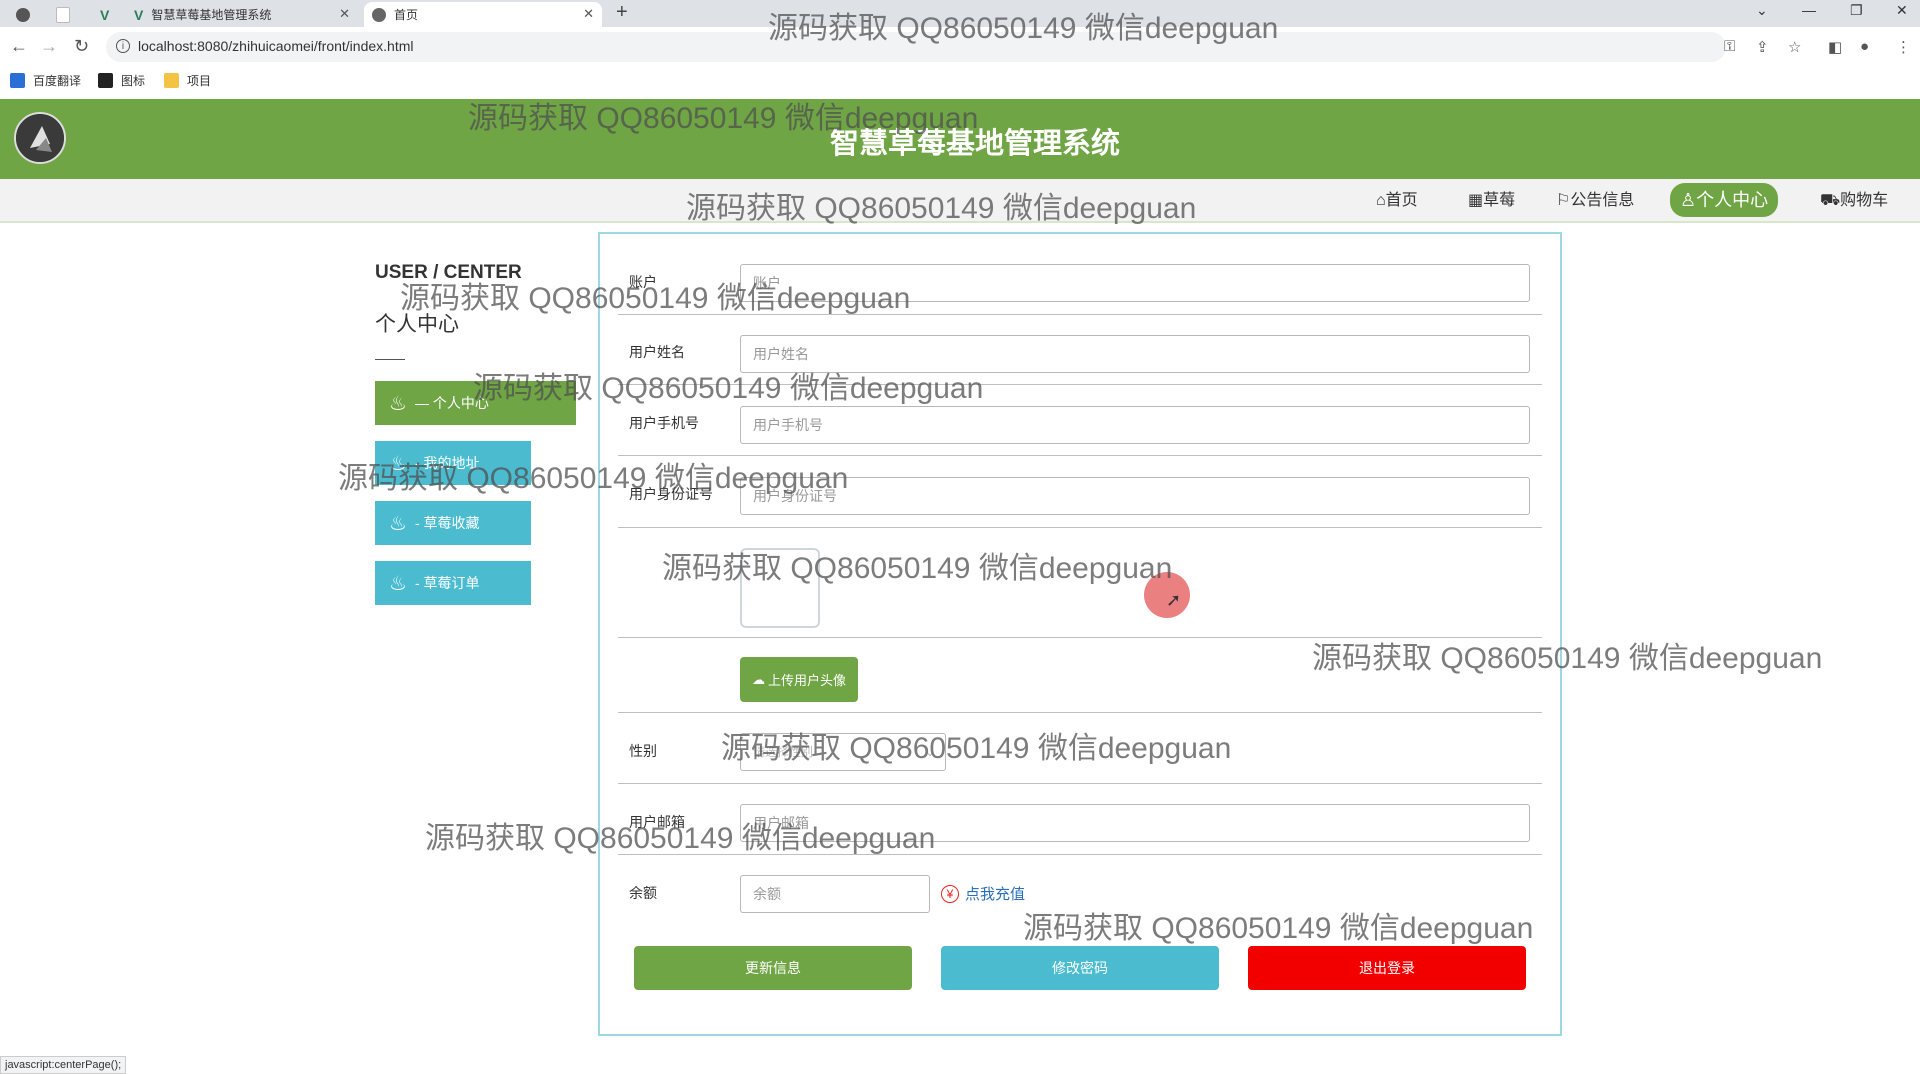 The height and width of the screenshot is (1074, 1920). Describe the element at coordinates (1387, 968) in the screenshot. I see `logout-button: 退出登录` at that location.